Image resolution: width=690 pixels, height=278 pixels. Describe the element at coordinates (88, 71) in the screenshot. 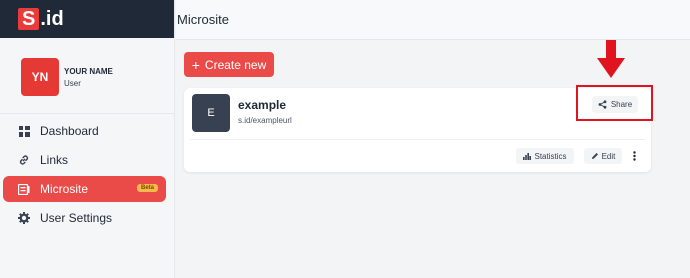

I see `profile-name: YOUR NAME` at that location.